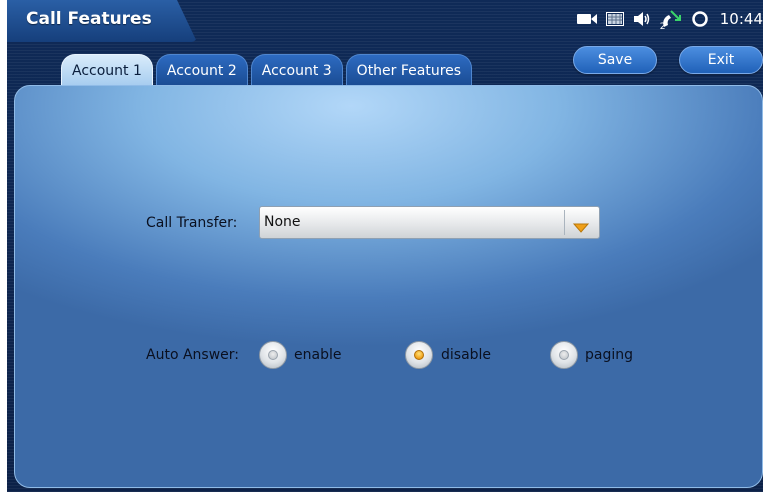 This screenshot has width=763, height=492. What do you see at coordinates (700, 19) in the screenshot?
I see `sync-icon` at bounding box center [700, 19].